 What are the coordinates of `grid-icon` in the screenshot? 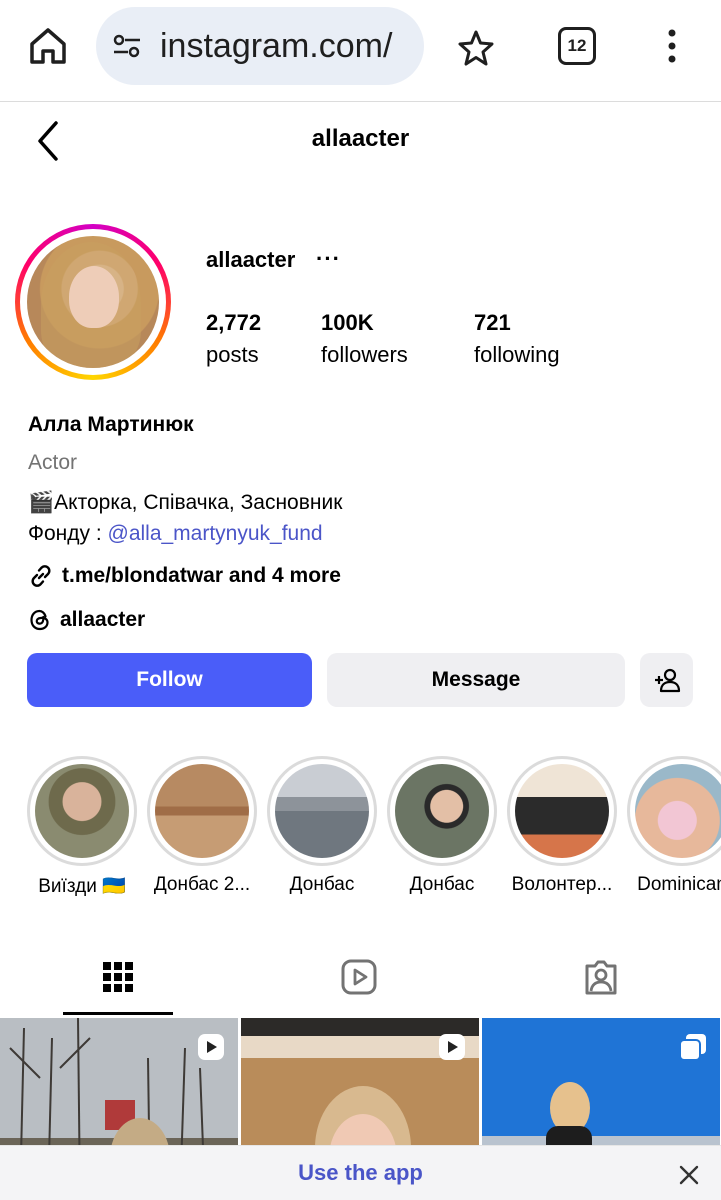 It's located at (118, 977).